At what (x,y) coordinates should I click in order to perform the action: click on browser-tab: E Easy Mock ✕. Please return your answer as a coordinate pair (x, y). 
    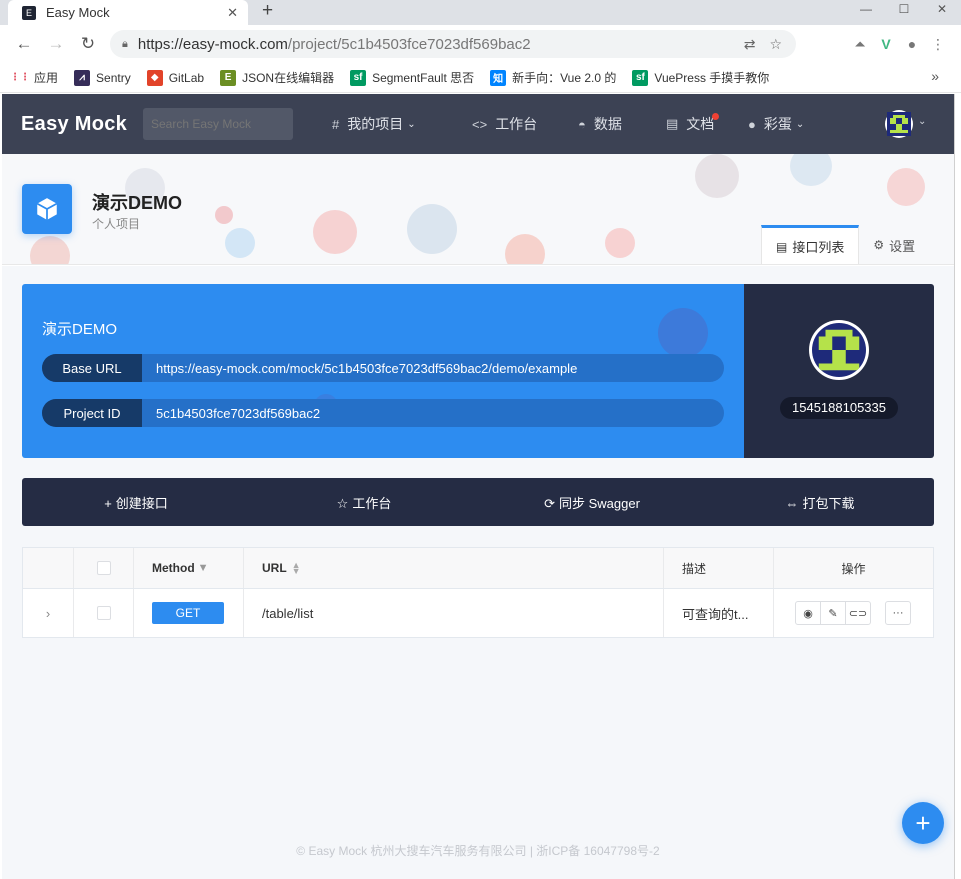
    Looking at the image, I should click on (128, 12).